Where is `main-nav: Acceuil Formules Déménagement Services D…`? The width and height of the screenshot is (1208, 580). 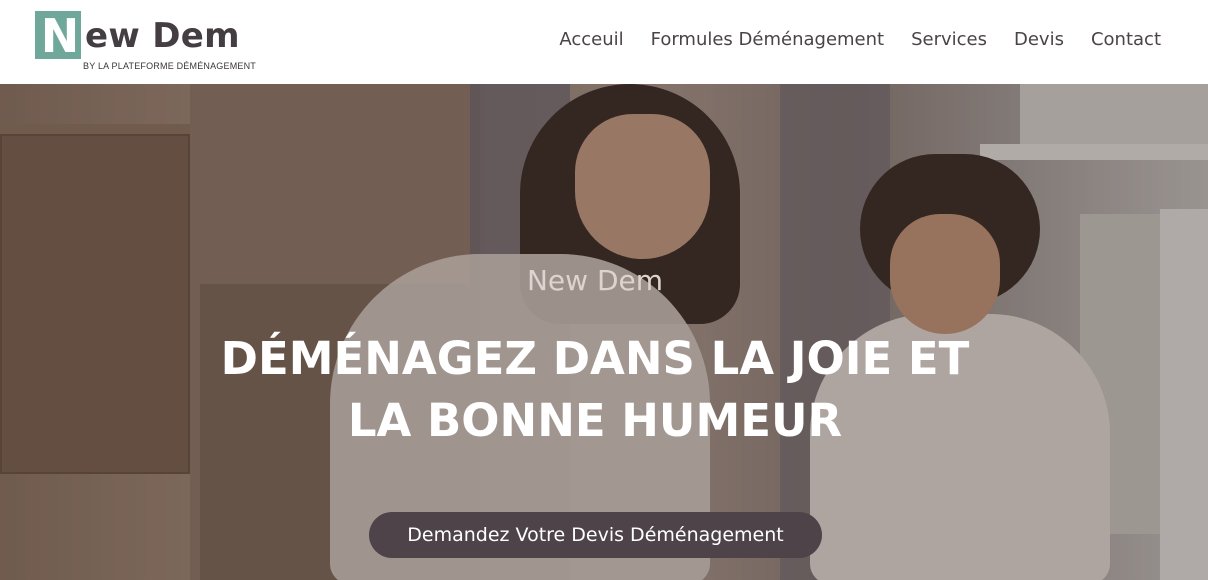
main-nav: Acceuil Formules Déménagement Services D… is located at coordinates (846, 40).